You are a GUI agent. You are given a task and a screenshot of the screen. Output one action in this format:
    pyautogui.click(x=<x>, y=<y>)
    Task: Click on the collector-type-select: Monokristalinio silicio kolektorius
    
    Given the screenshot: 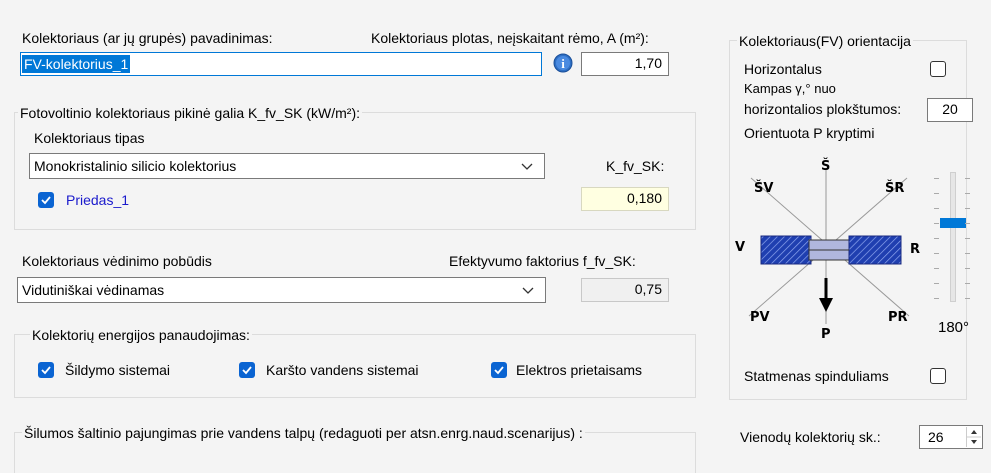 What is the action you would take?
    pyautogui.click(x=287, y=166)
    